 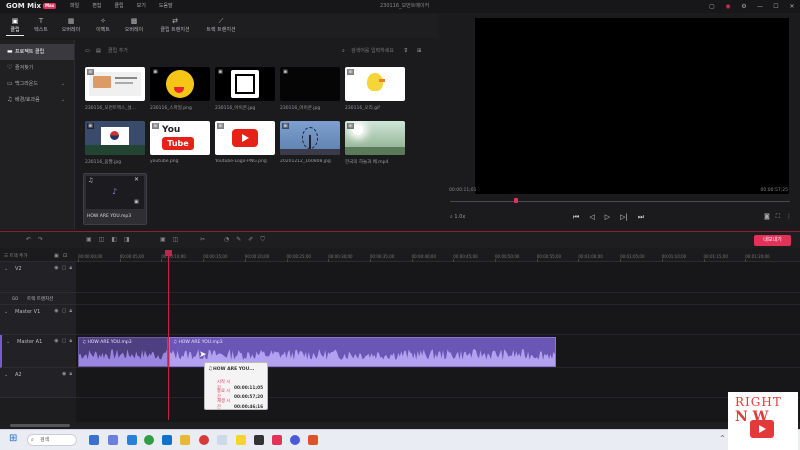 What do you see at coordinates (343, 51) in the screenshot?
I see `search-icon: ⌕` at bounding box center [343, 51].